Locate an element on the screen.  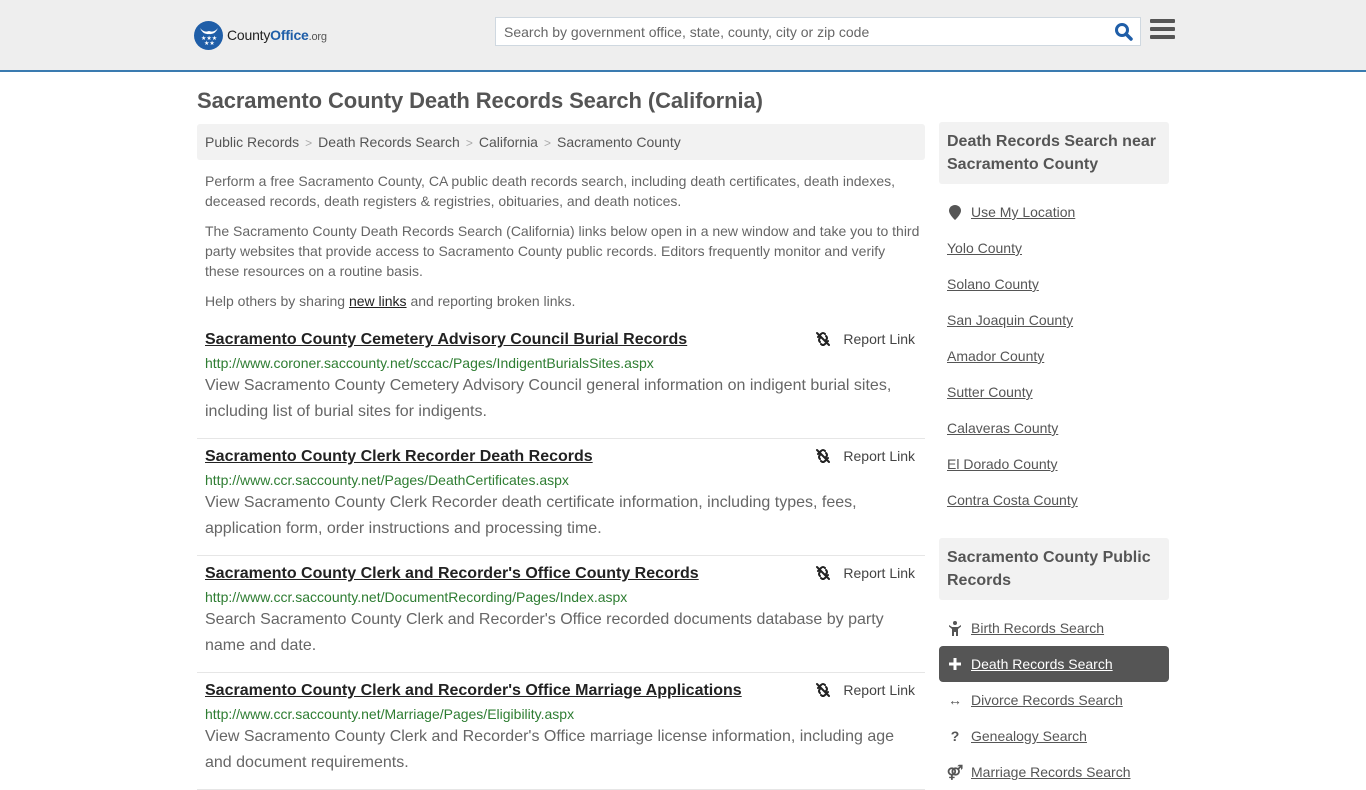
hamburger-menu-icon is located at coordinates (1162, 30).